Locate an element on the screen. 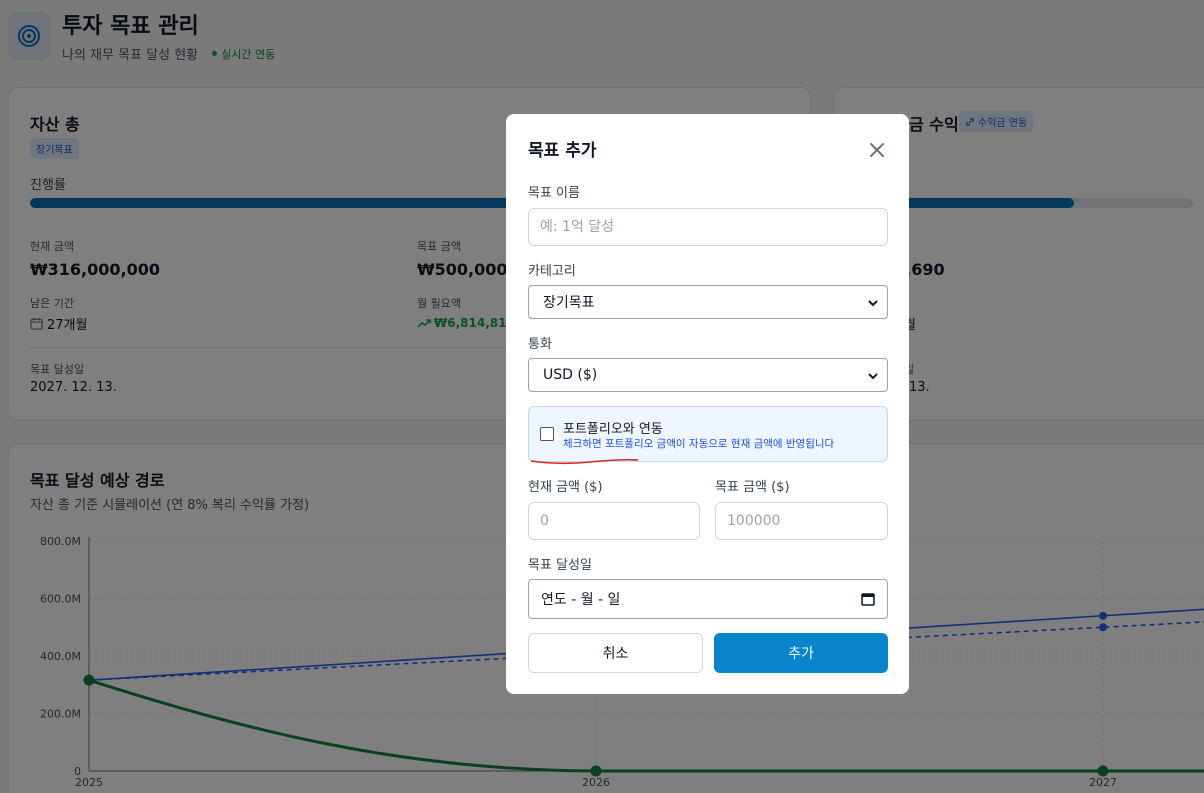 This screenshot has height=793, width=1204. target-amount-input is located at coordinates (801, 521).